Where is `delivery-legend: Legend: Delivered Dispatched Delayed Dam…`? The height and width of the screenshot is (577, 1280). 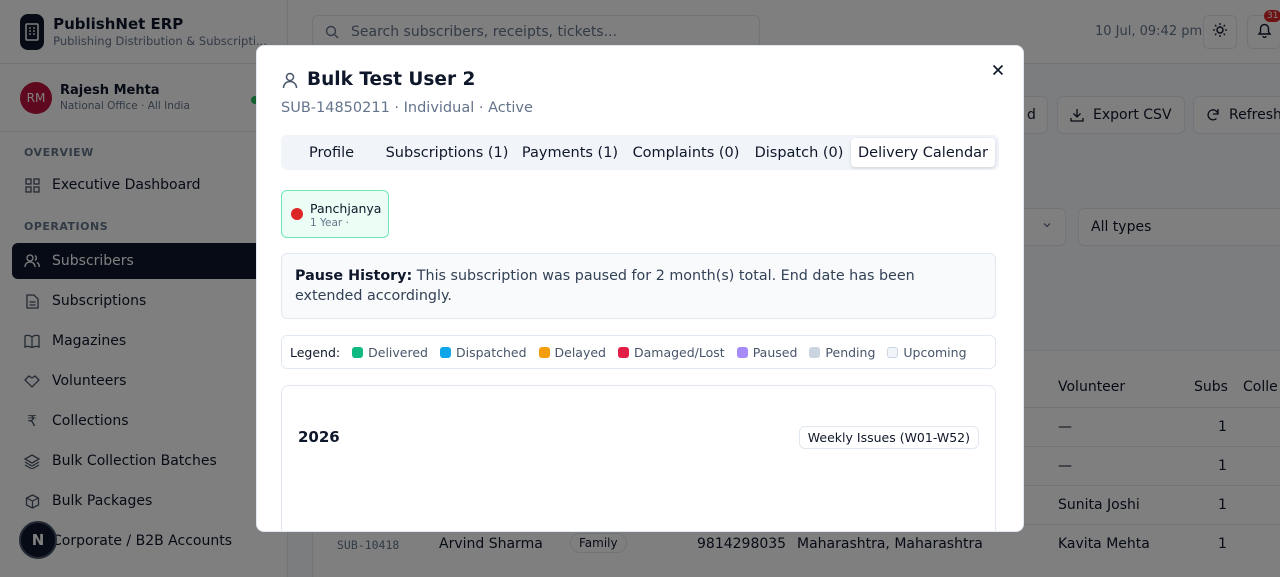 delivery-legend: Legend: Delivered Dispatched Delayed Dam… is located at coordinates (638, 352).